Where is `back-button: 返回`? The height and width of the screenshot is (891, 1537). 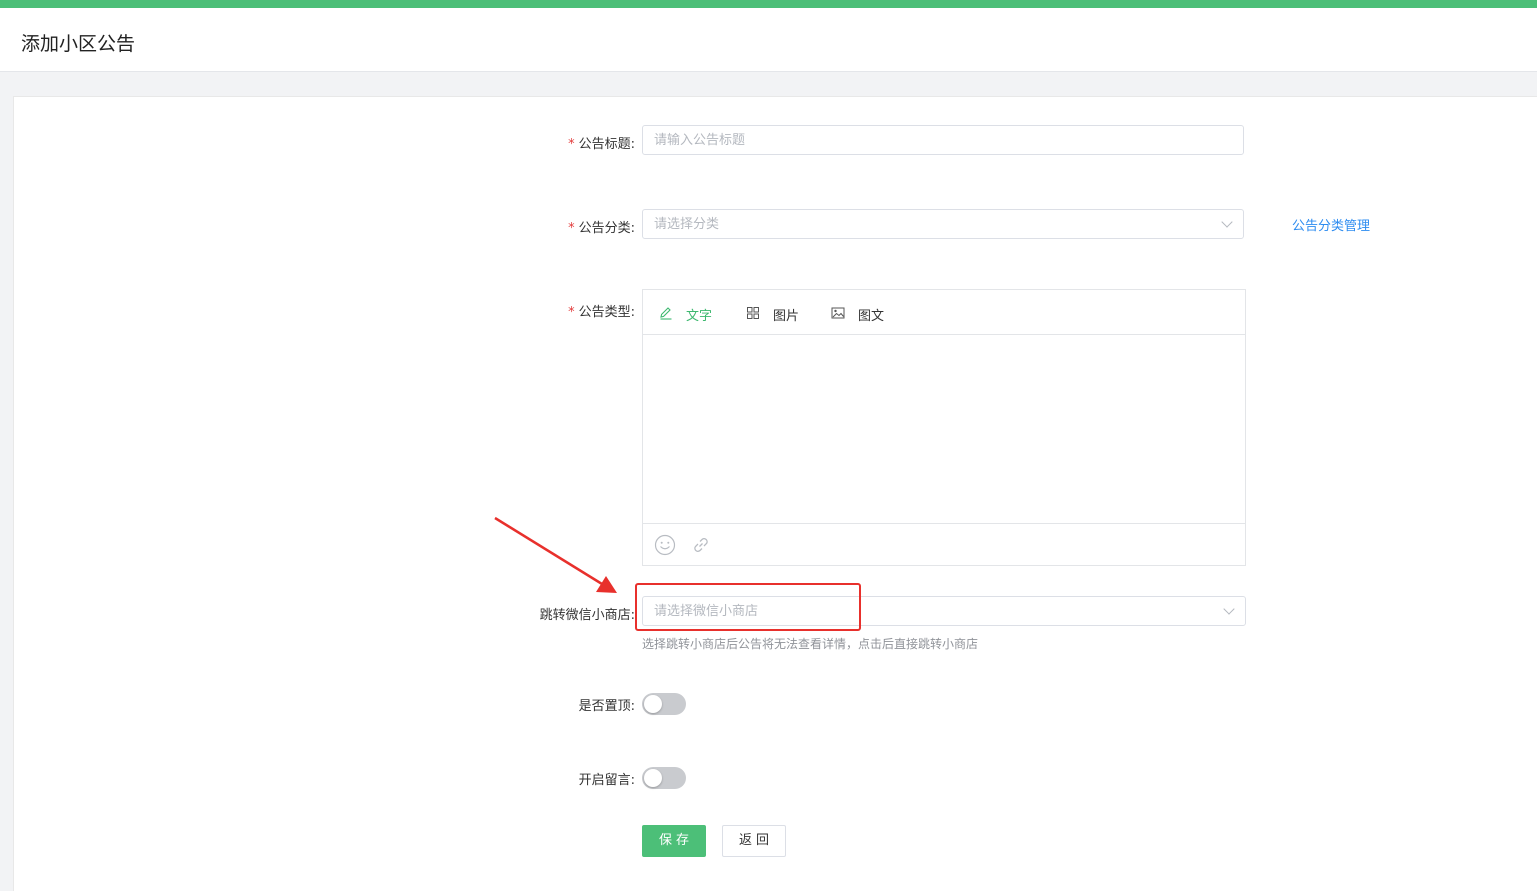 back-button: 返回 is located at coordinates (754, 841).